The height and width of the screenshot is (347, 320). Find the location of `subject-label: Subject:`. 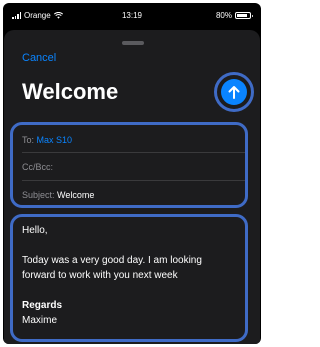

subject-label: Subject: is located at coordinates (38, 195).